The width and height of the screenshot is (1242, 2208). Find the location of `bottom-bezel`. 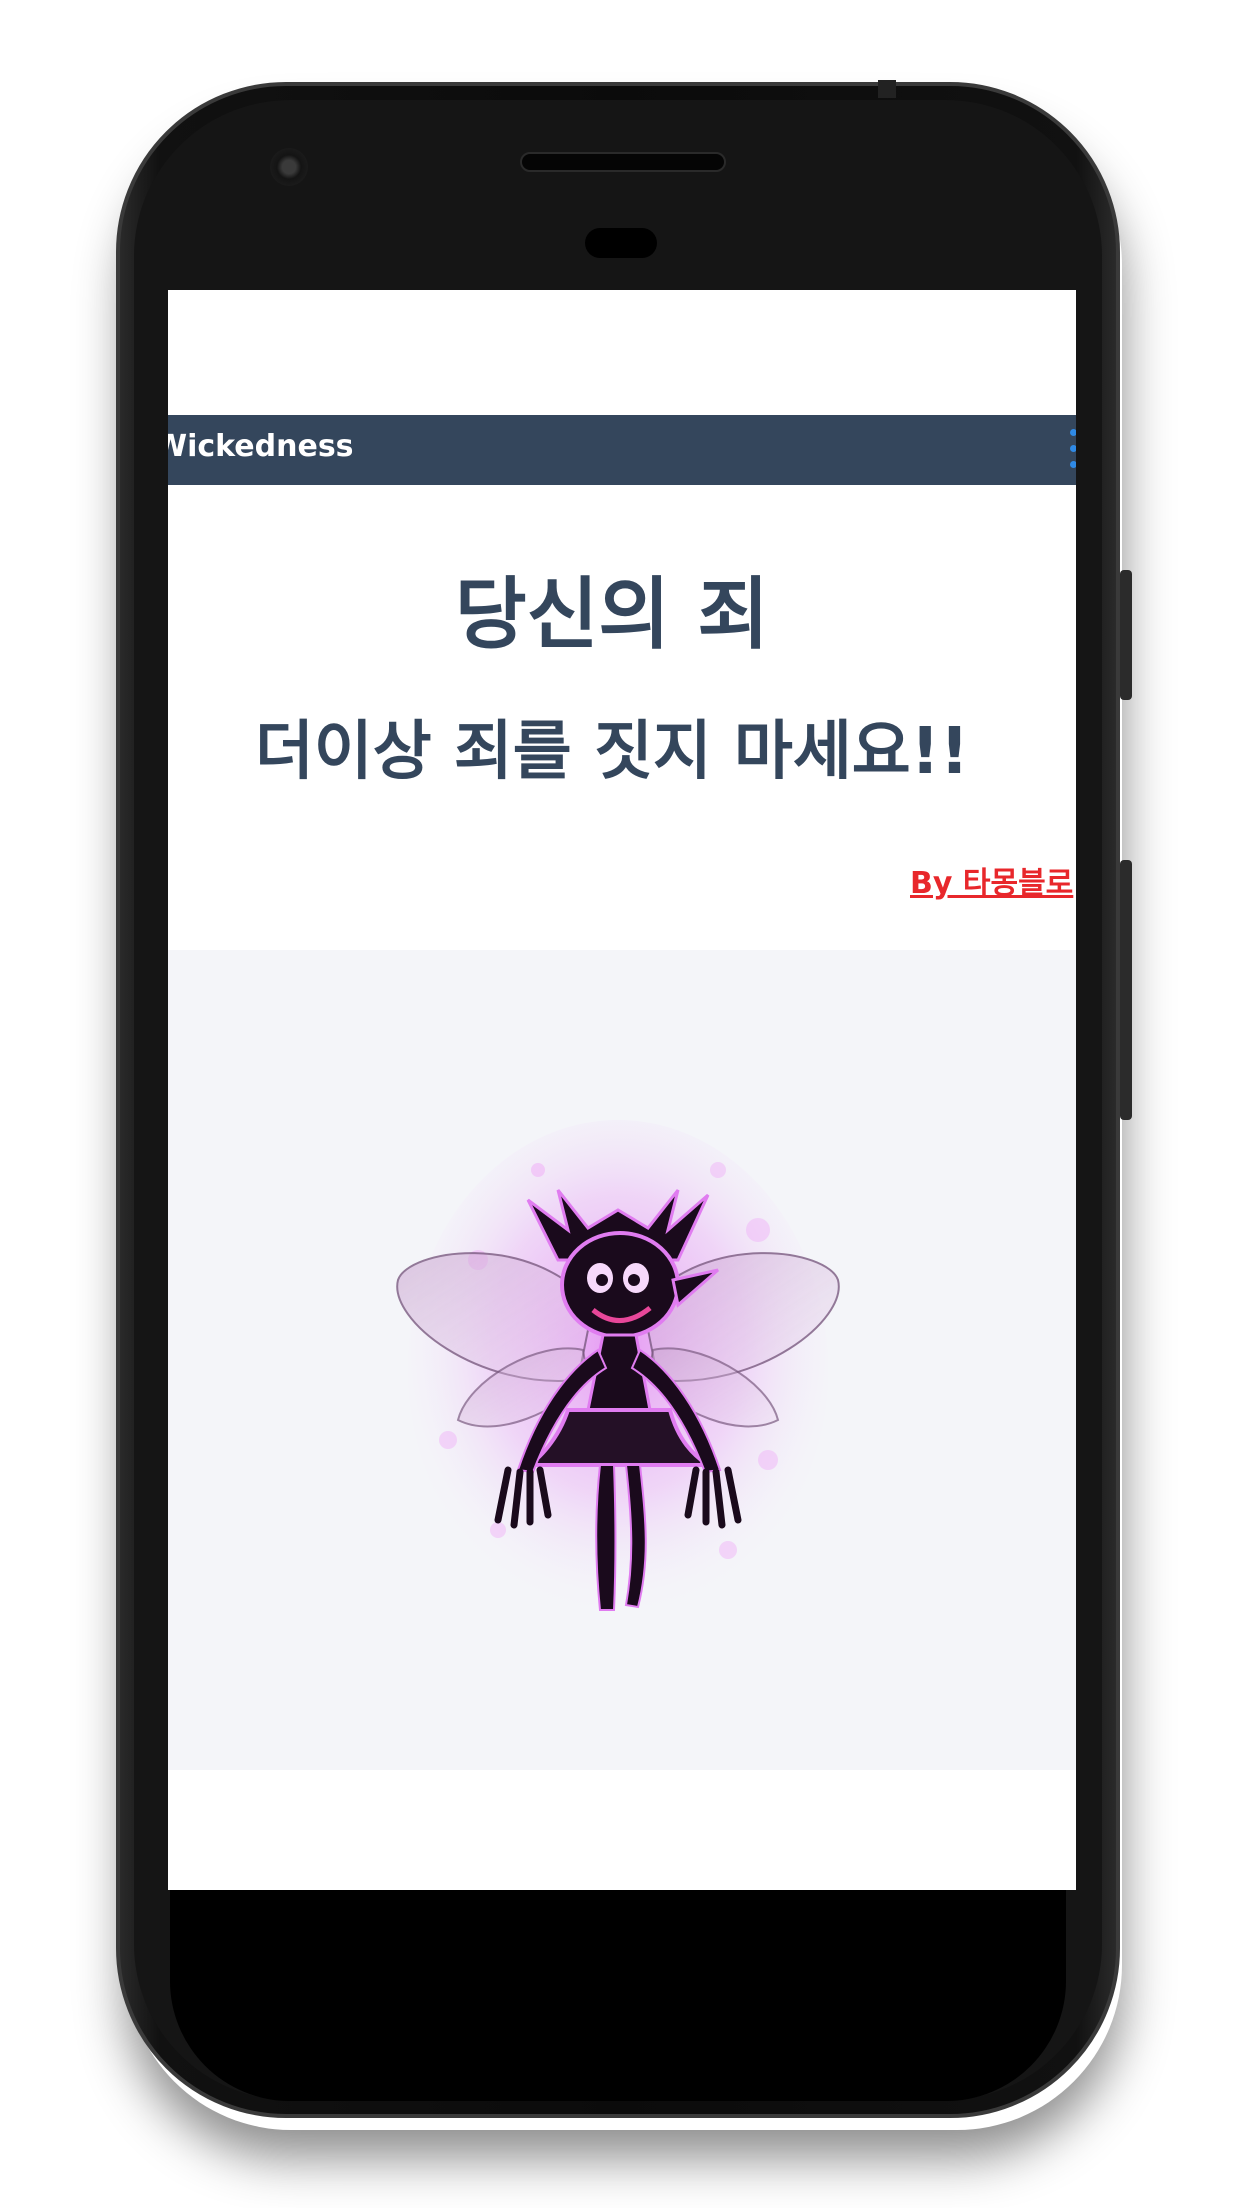

bottom-bezel is located at coordinates (618, 1993).